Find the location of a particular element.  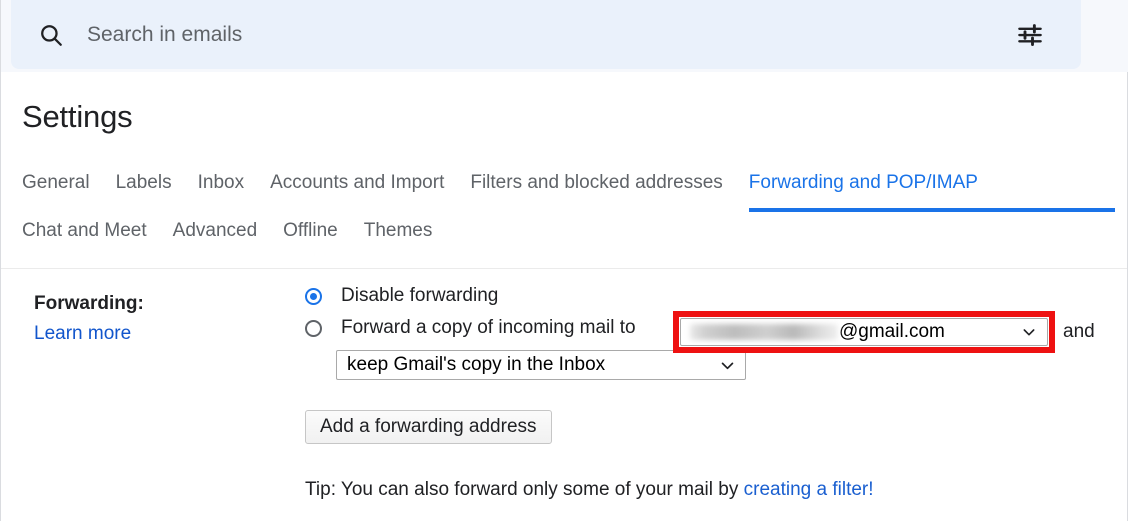

tabs-divider is located at coordinates (564, 268).